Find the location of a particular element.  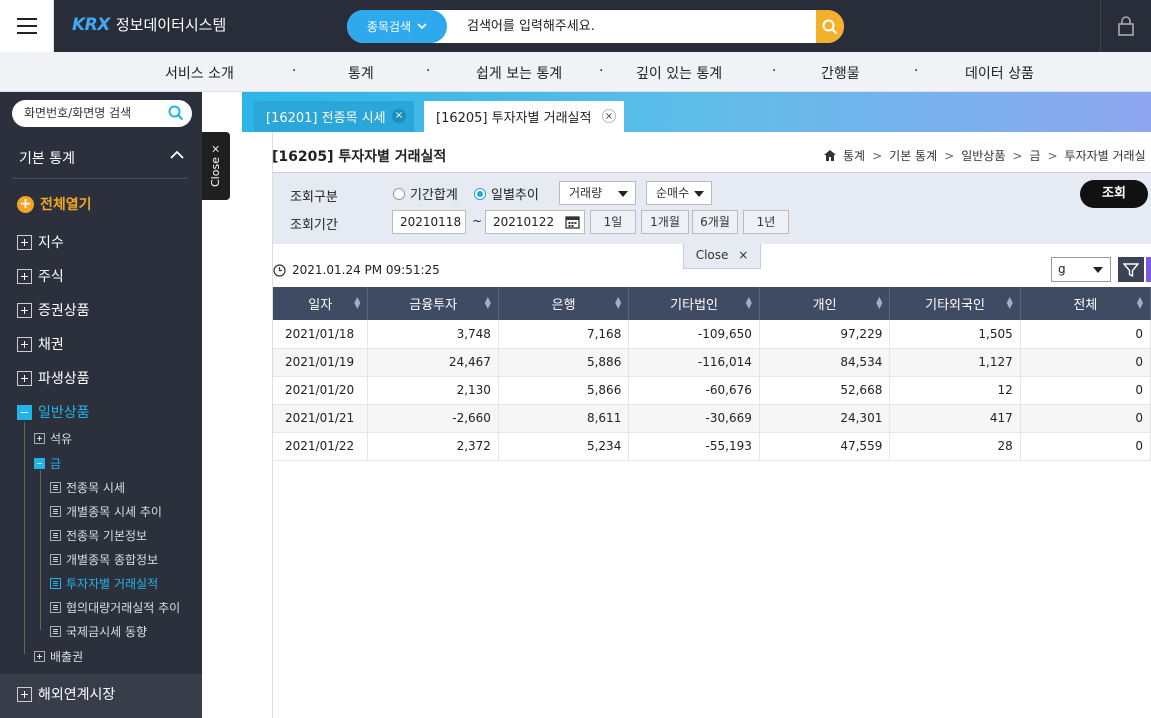

search-type-dropdown: 종목검색 is located at coordinates (397, 26).